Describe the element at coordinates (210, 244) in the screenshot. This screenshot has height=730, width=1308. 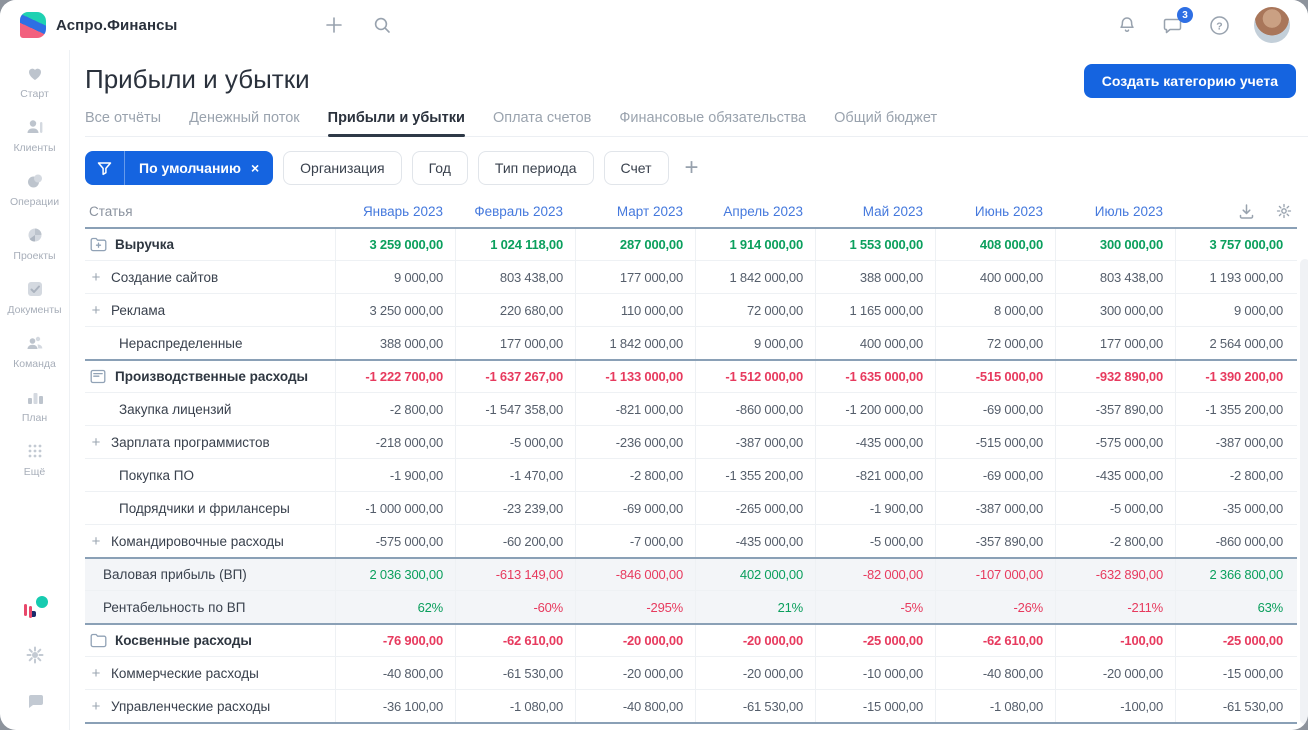
I see `row-label: Выручка` at that location.